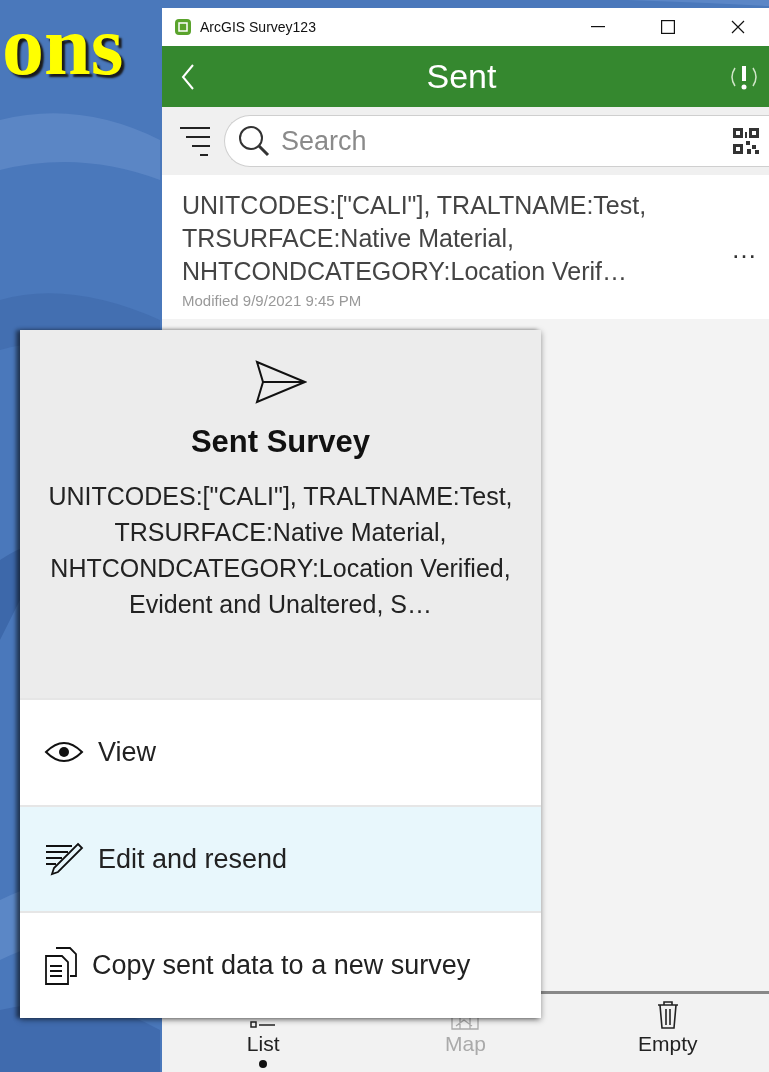 The image size is (769, 1072). What do you see at coordinates (667, 1033) in the screenshot?
I see `bottom-tab: Empty` at bounding box center [667, 1033].